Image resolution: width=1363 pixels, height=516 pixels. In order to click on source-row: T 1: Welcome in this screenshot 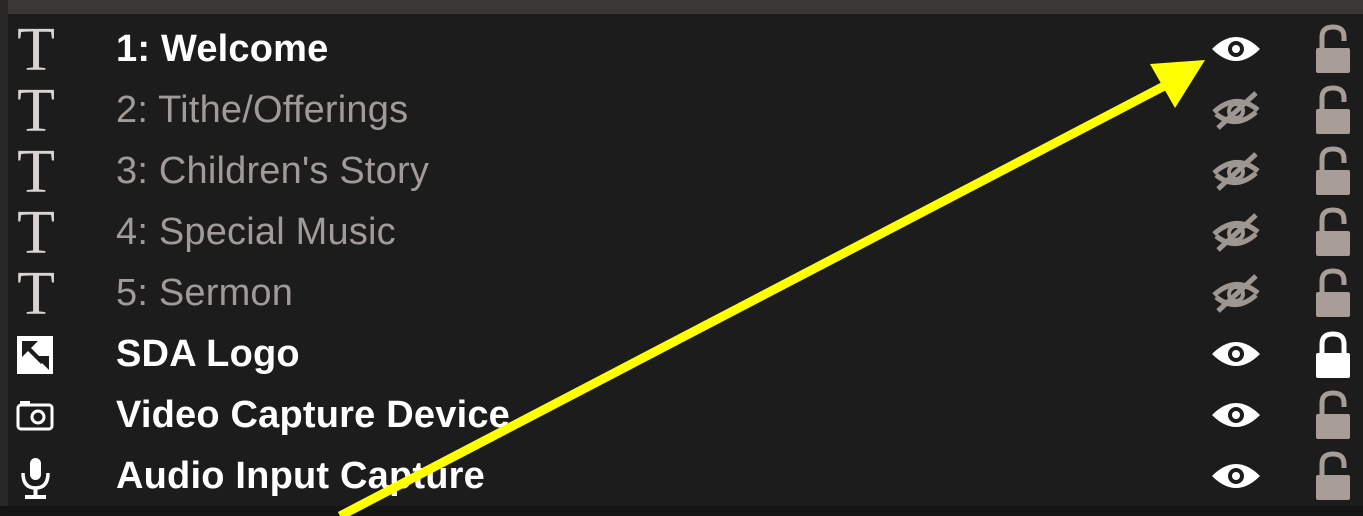, I will do `click(685, 49)`.